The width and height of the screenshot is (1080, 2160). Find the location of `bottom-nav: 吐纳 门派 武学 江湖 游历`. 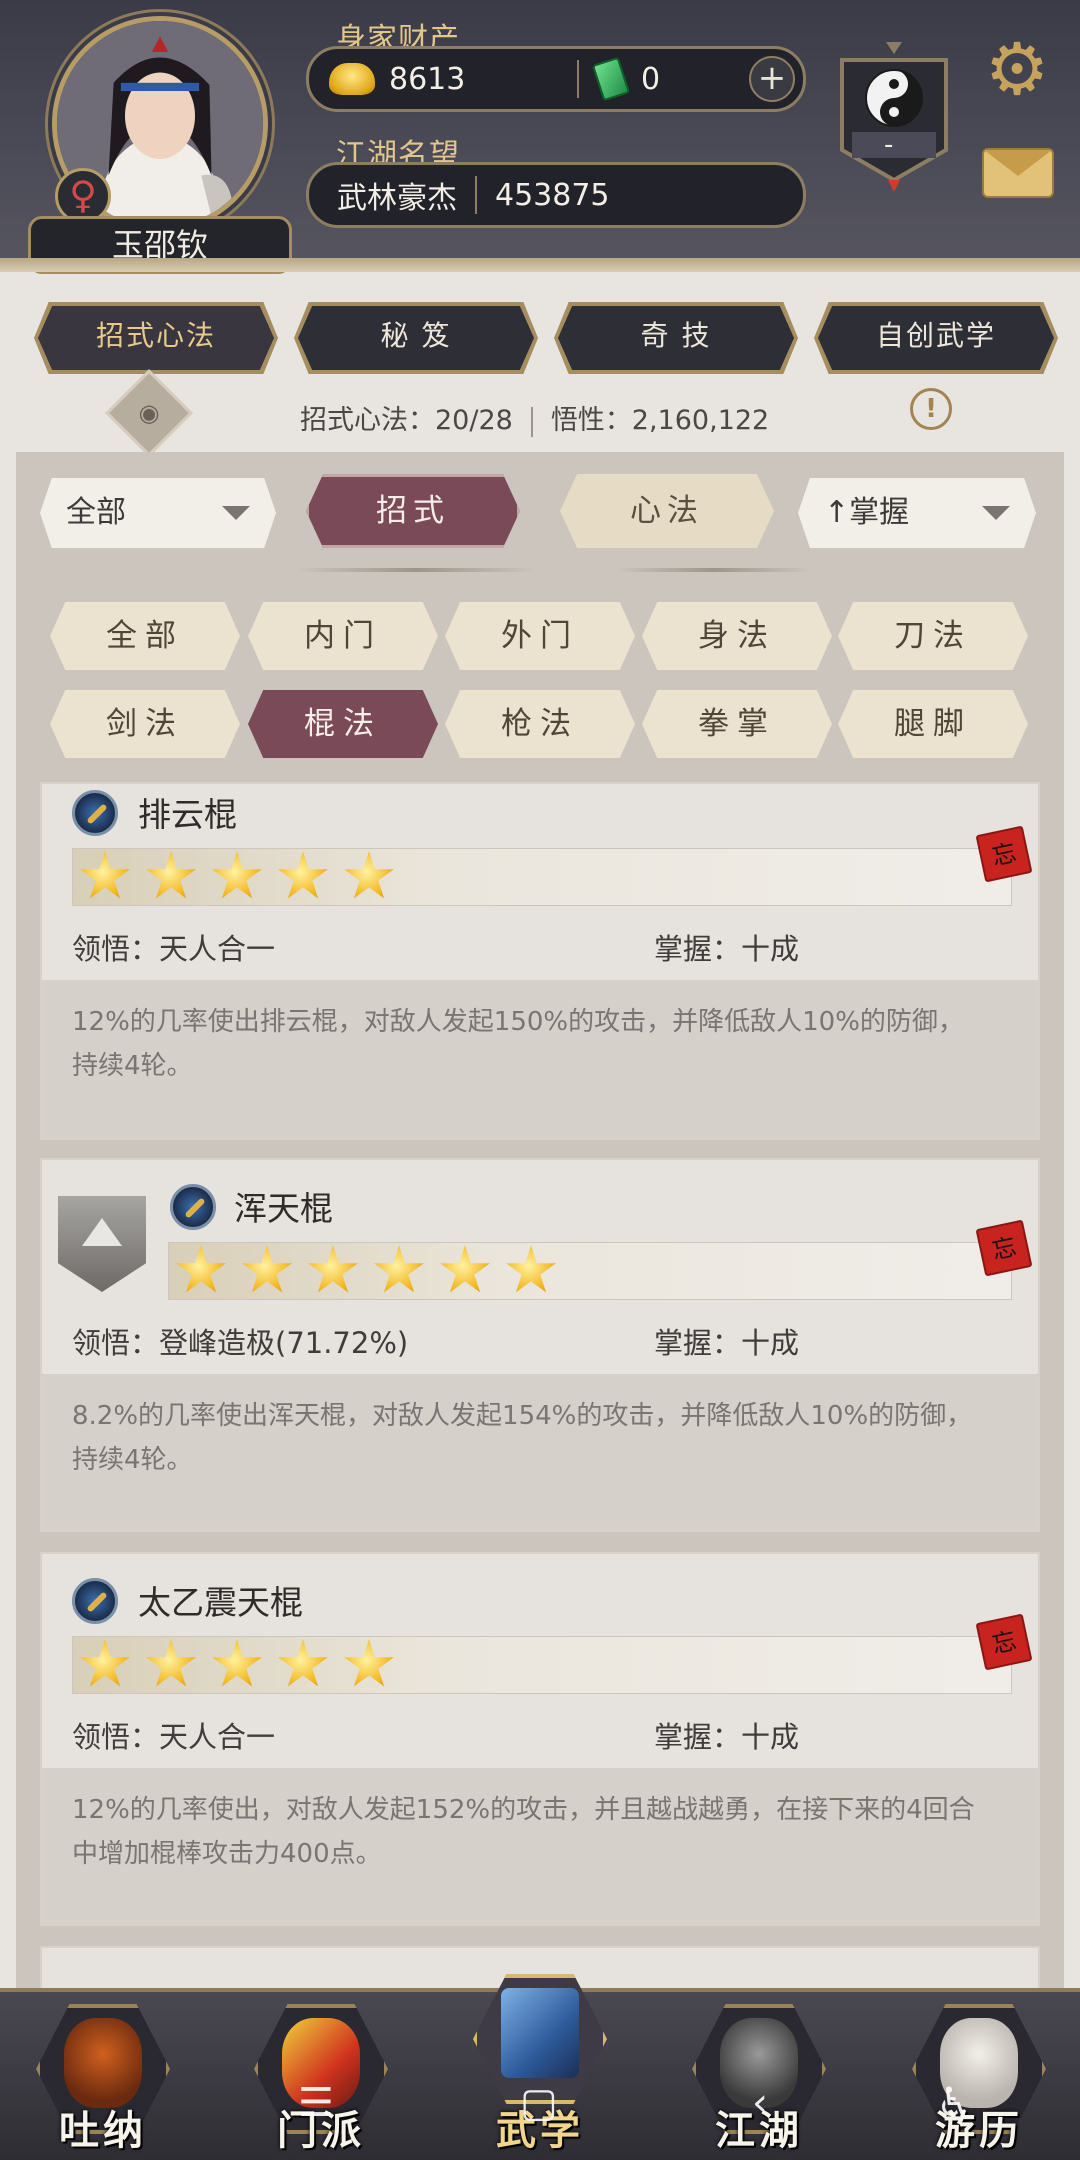

bottom-nav: 吐纳 门派 武学 江湖 游历 is located at coordinates (540, 2067).